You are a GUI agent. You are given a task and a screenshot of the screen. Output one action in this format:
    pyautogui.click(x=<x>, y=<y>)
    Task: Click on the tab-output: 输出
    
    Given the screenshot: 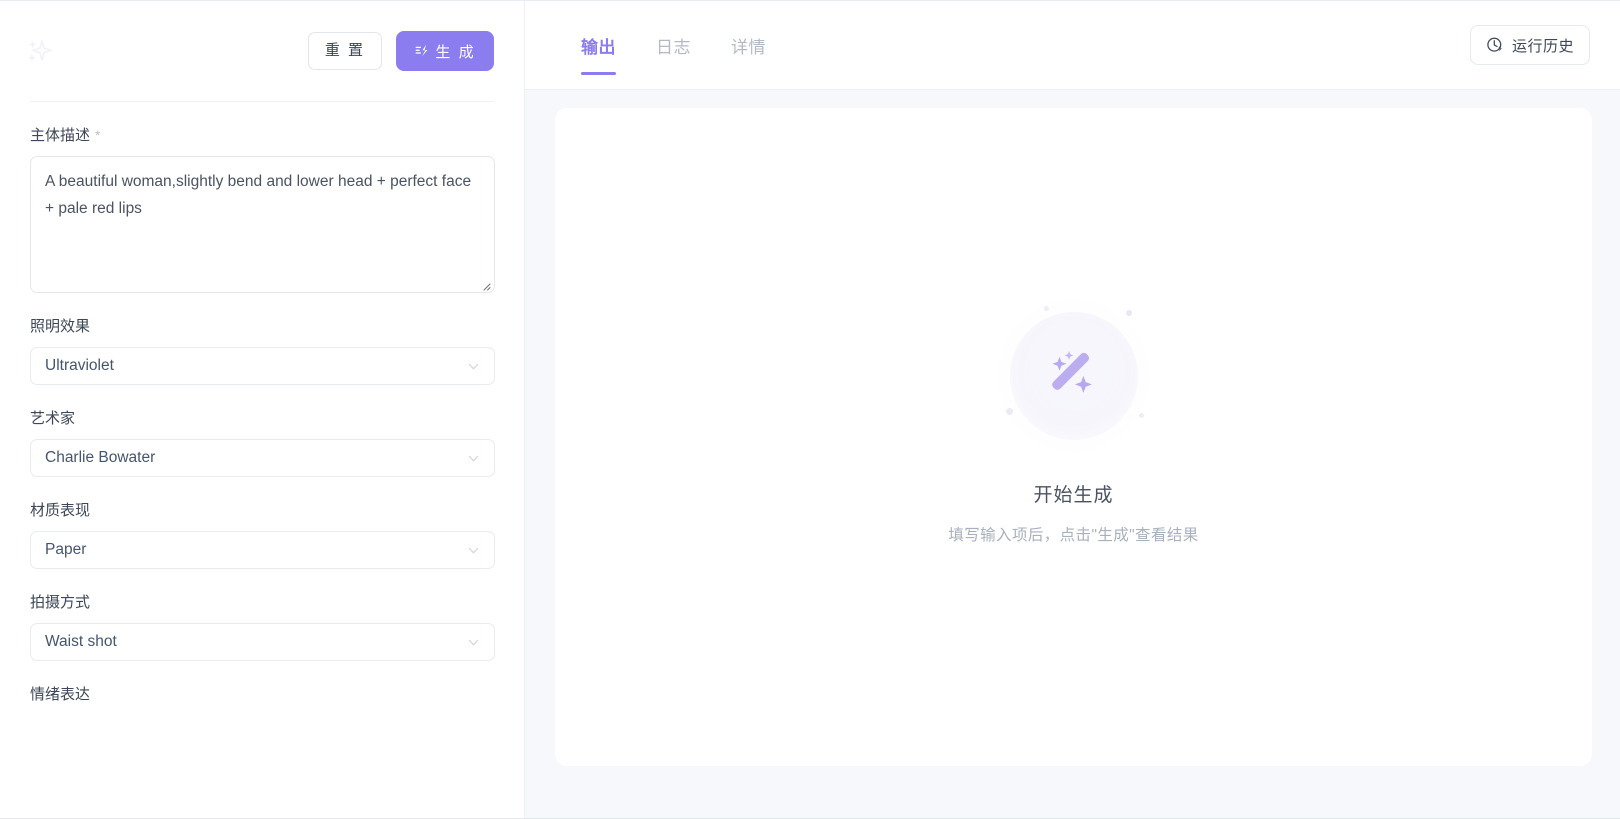 What is the action you would take?
    pyautogui.click(x=598, y=45)
    